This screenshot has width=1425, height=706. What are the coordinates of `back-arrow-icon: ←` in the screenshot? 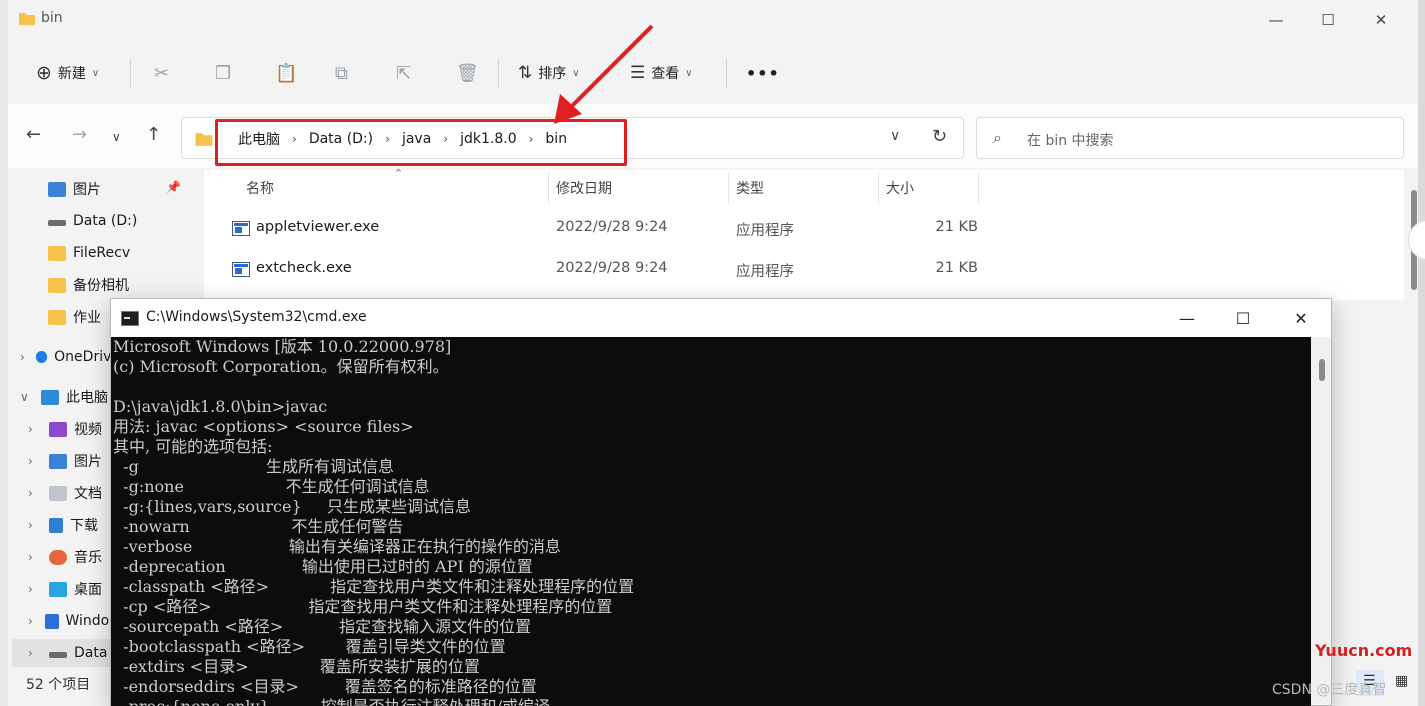 It's located at (33, 134).